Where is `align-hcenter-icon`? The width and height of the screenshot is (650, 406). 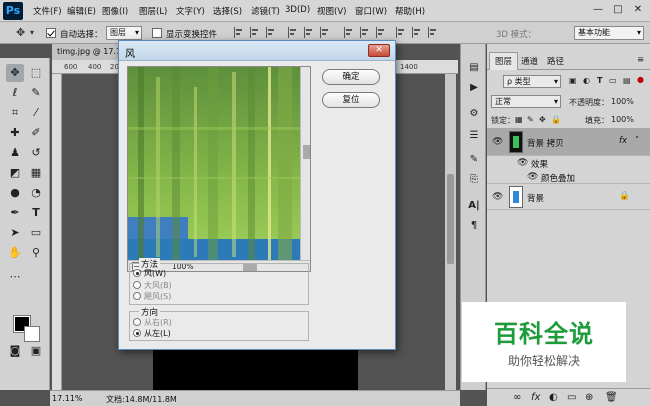
align-hcenter-icon is located at coordinates (309, 32).